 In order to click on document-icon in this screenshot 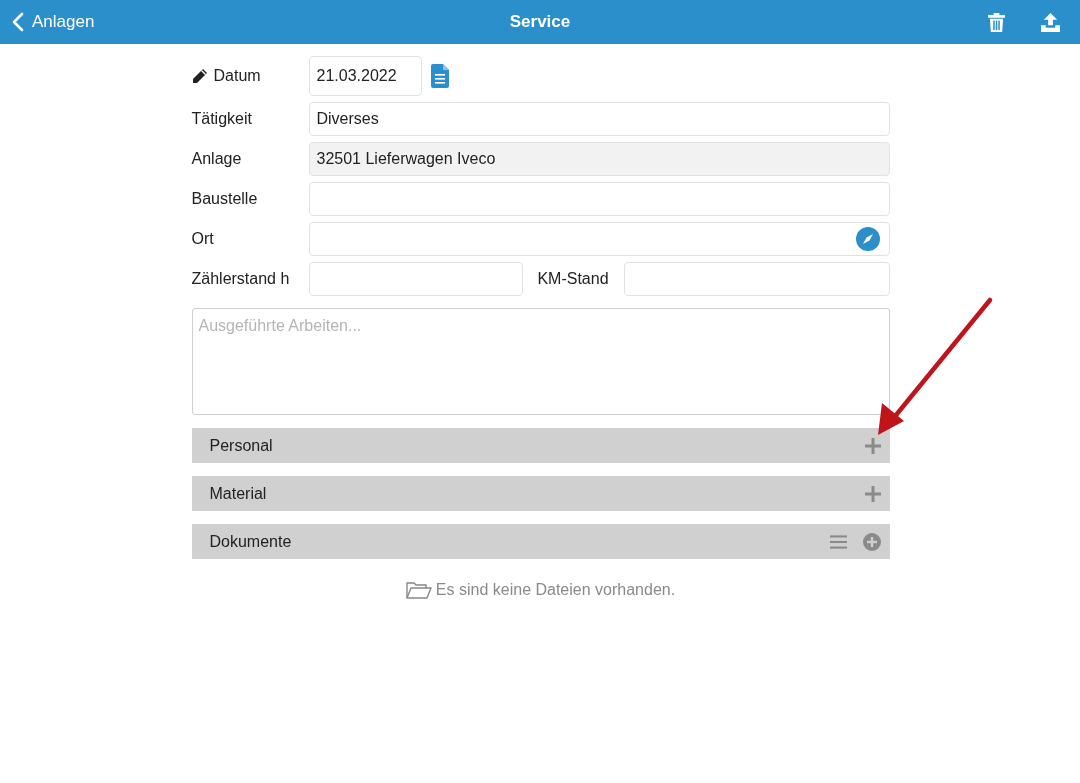, I will do `click(439, 76)`.